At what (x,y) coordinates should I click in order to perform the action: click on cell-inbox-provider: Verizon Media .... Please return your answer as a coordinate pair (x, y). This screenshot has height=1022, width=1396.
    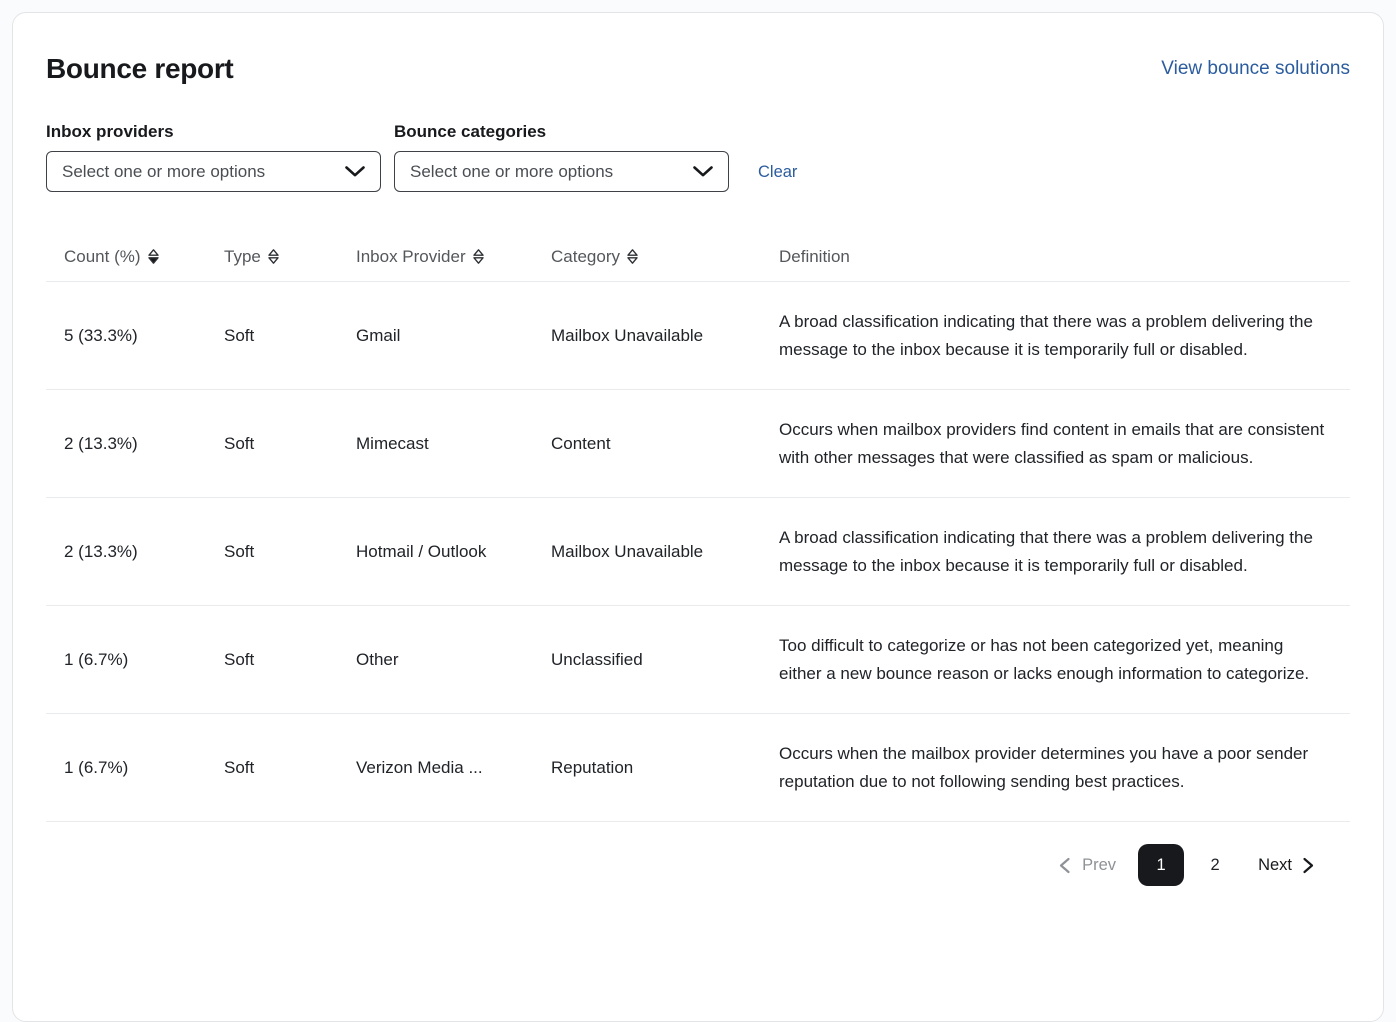
    Looking at the image, I should click on (453, 767).